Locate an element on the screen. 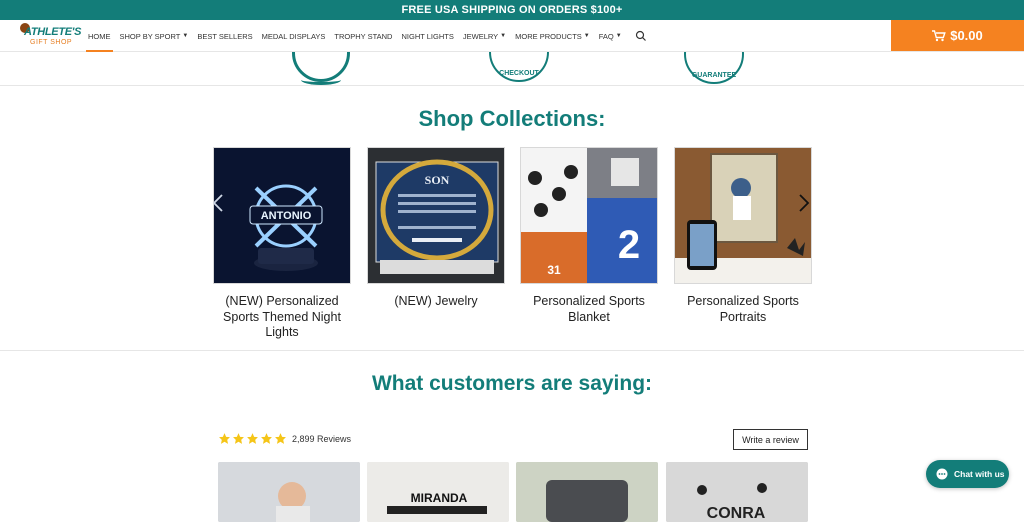 The height and width of the screenshot is (522, 1024). collection-name: Personalized Sports Blanket is located at coordinates (589, 309).